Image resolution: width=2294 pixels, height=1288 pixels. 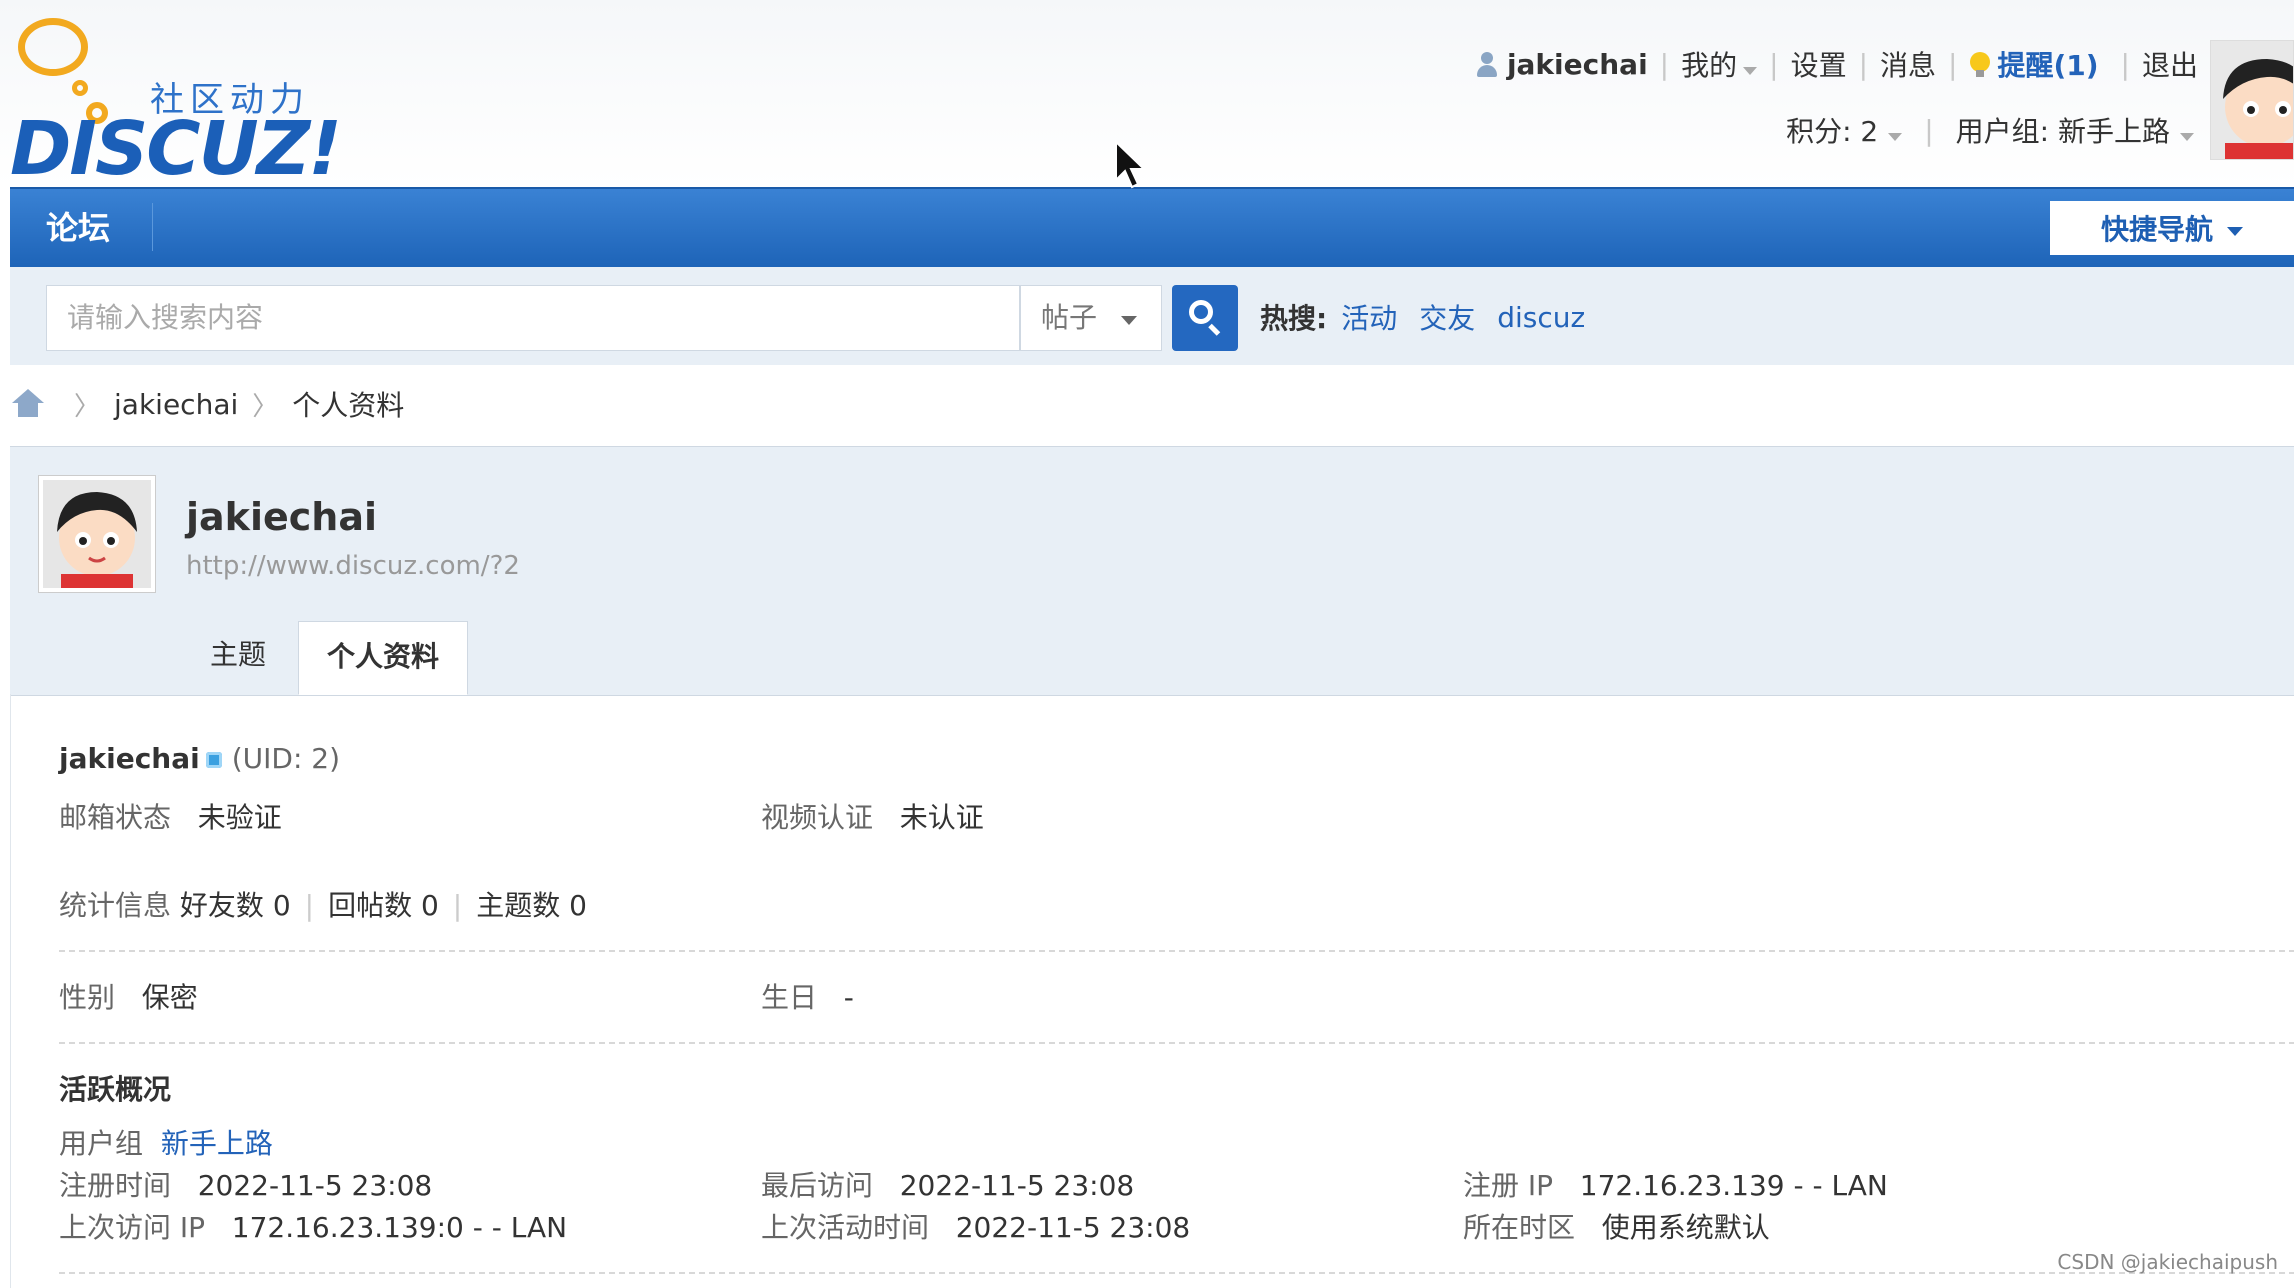 I want to click on nav-forum-link: 论坛, so click(x=78, y=226).